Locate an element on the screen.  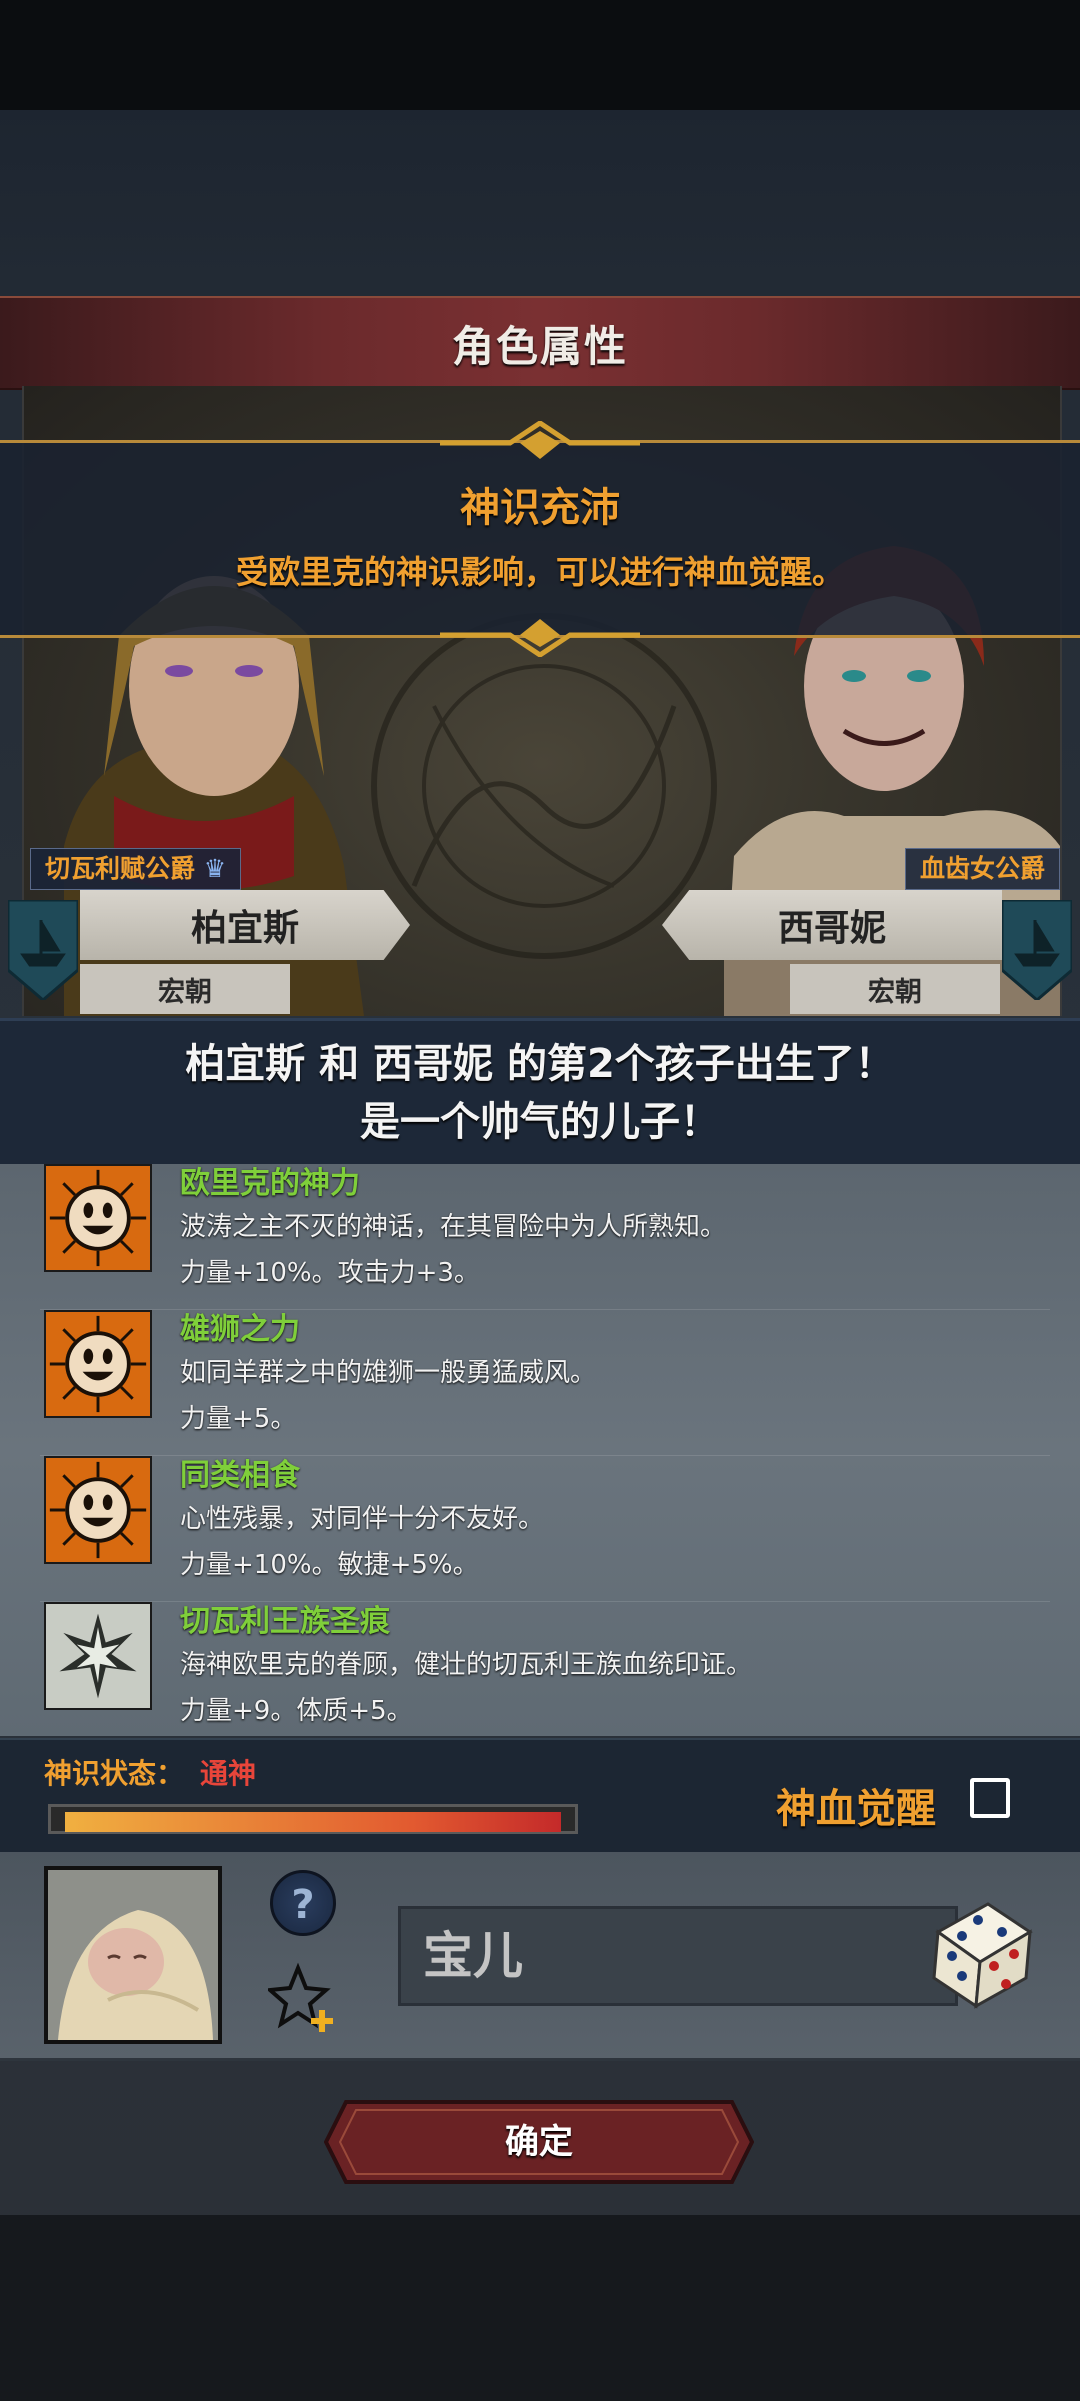
crown-icon: ♛ is located at coordinates (215, 868).